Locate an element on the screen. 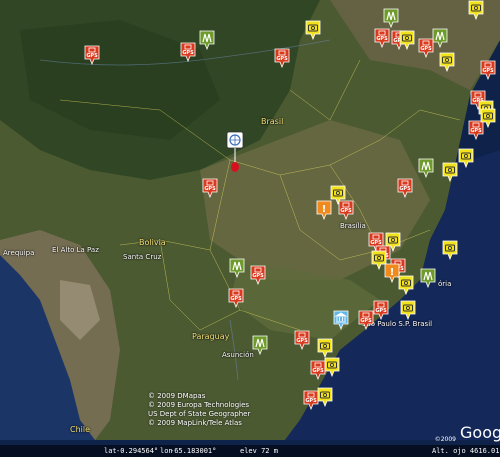  museum-placemark is located at coordinates (341, 320).